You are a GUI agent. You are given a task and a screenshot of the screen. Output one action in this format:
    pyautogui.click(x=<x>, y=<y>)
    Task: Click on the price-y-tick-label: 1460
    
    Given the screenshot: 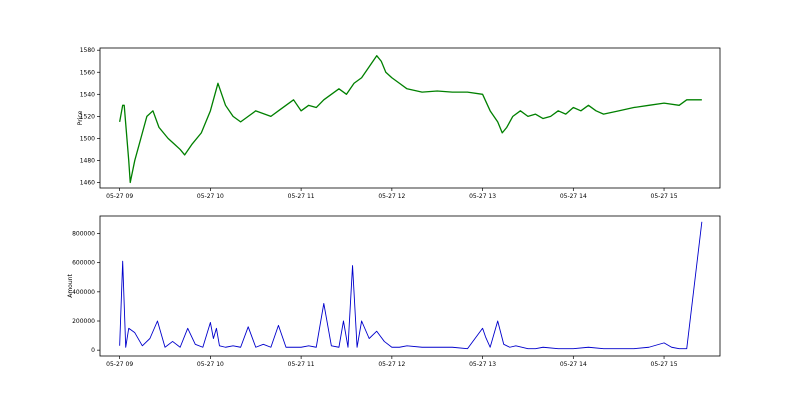 What is the action you would take?
    pyautogui.click(x=87, y=182)
    